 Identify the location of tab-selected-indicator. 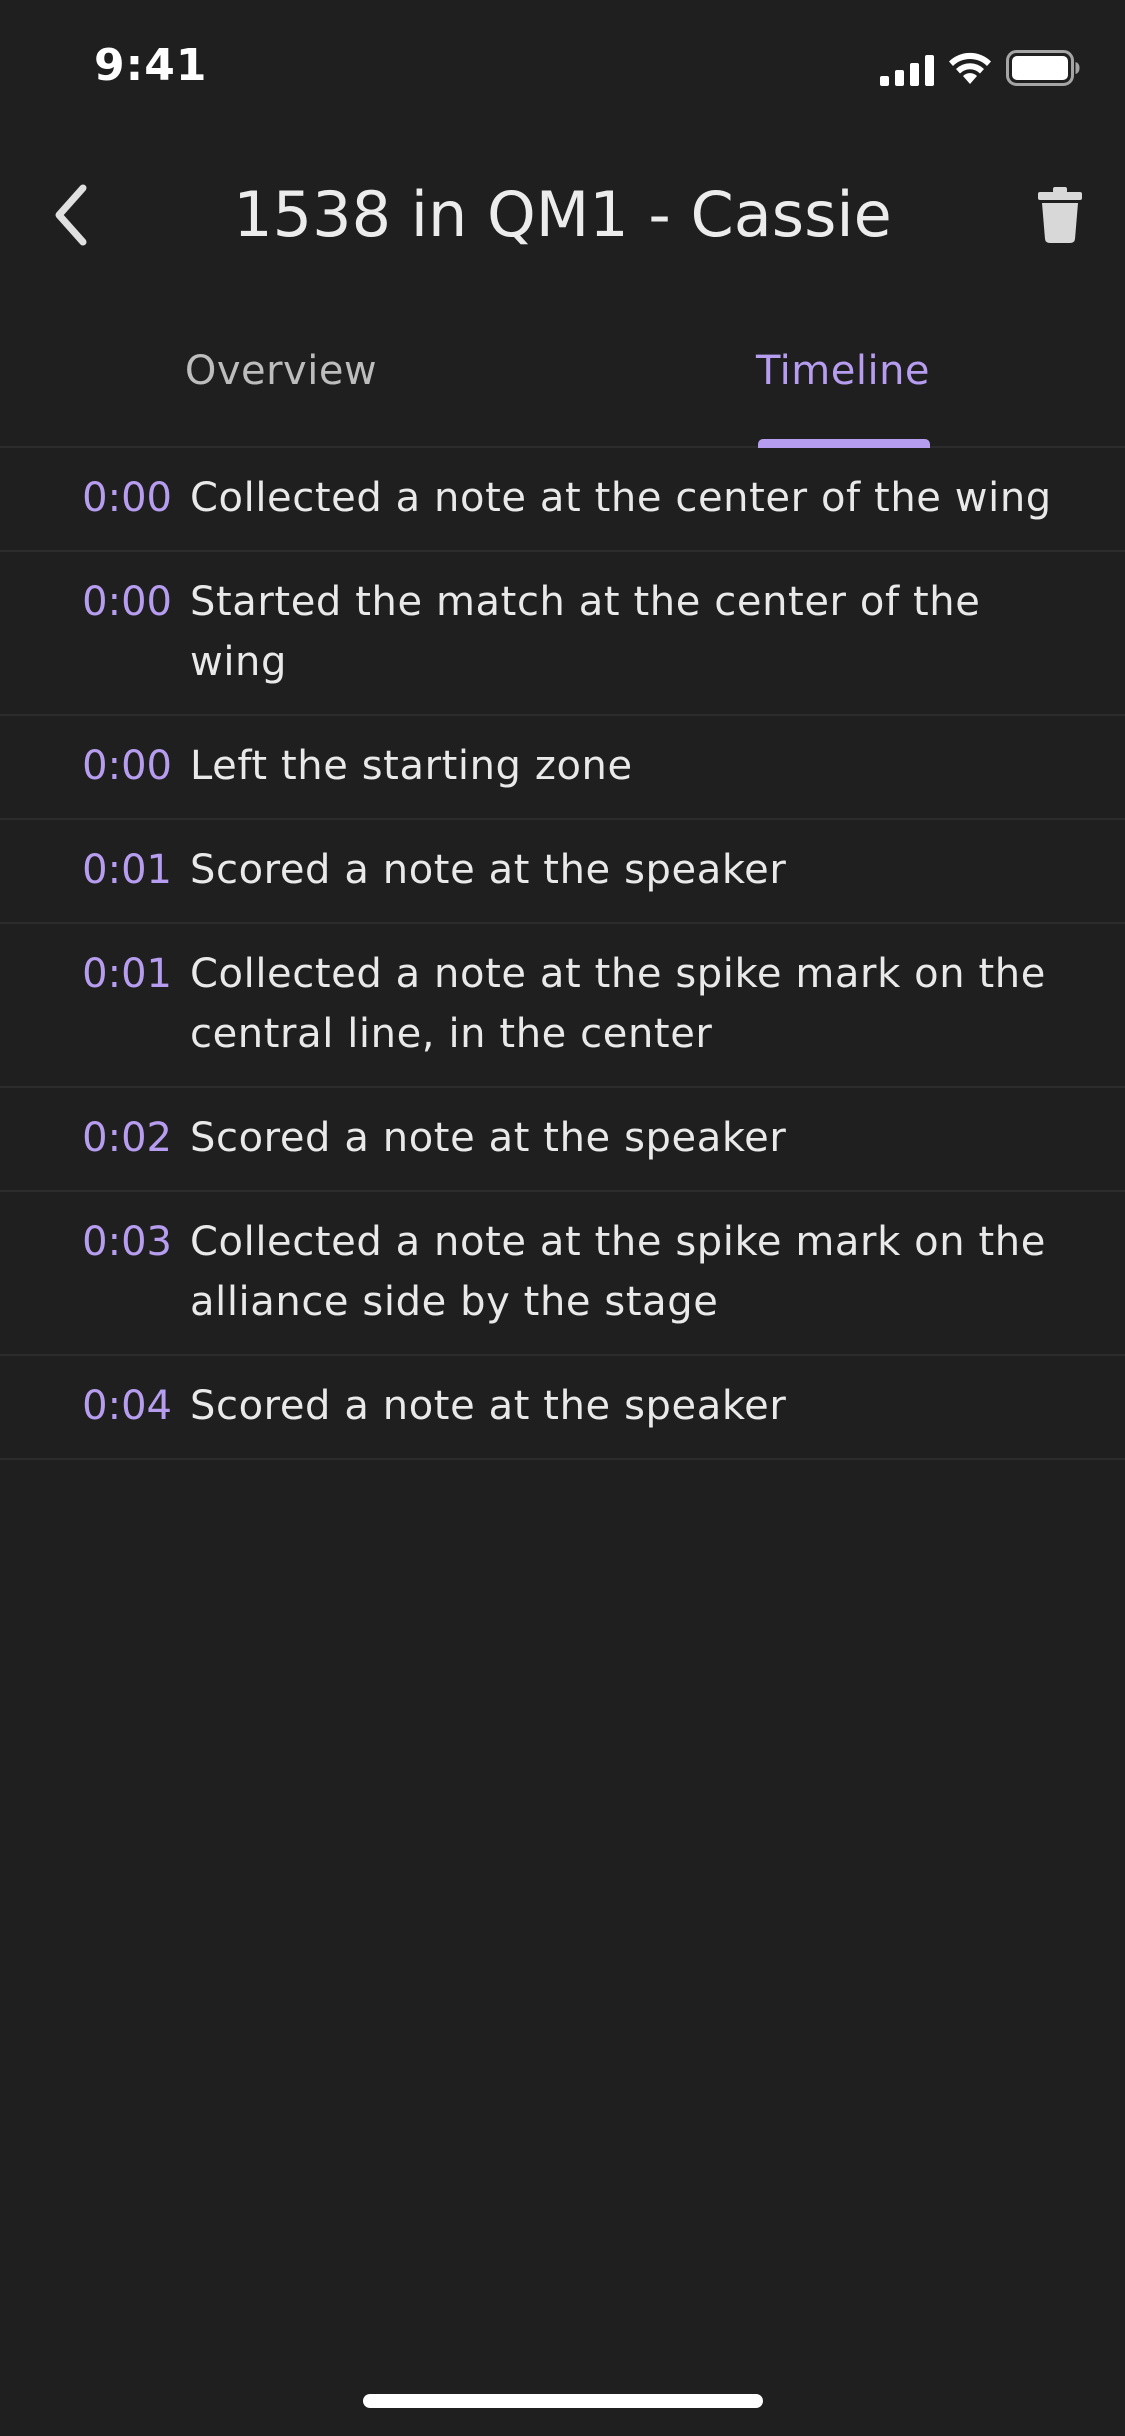
(844, 443).